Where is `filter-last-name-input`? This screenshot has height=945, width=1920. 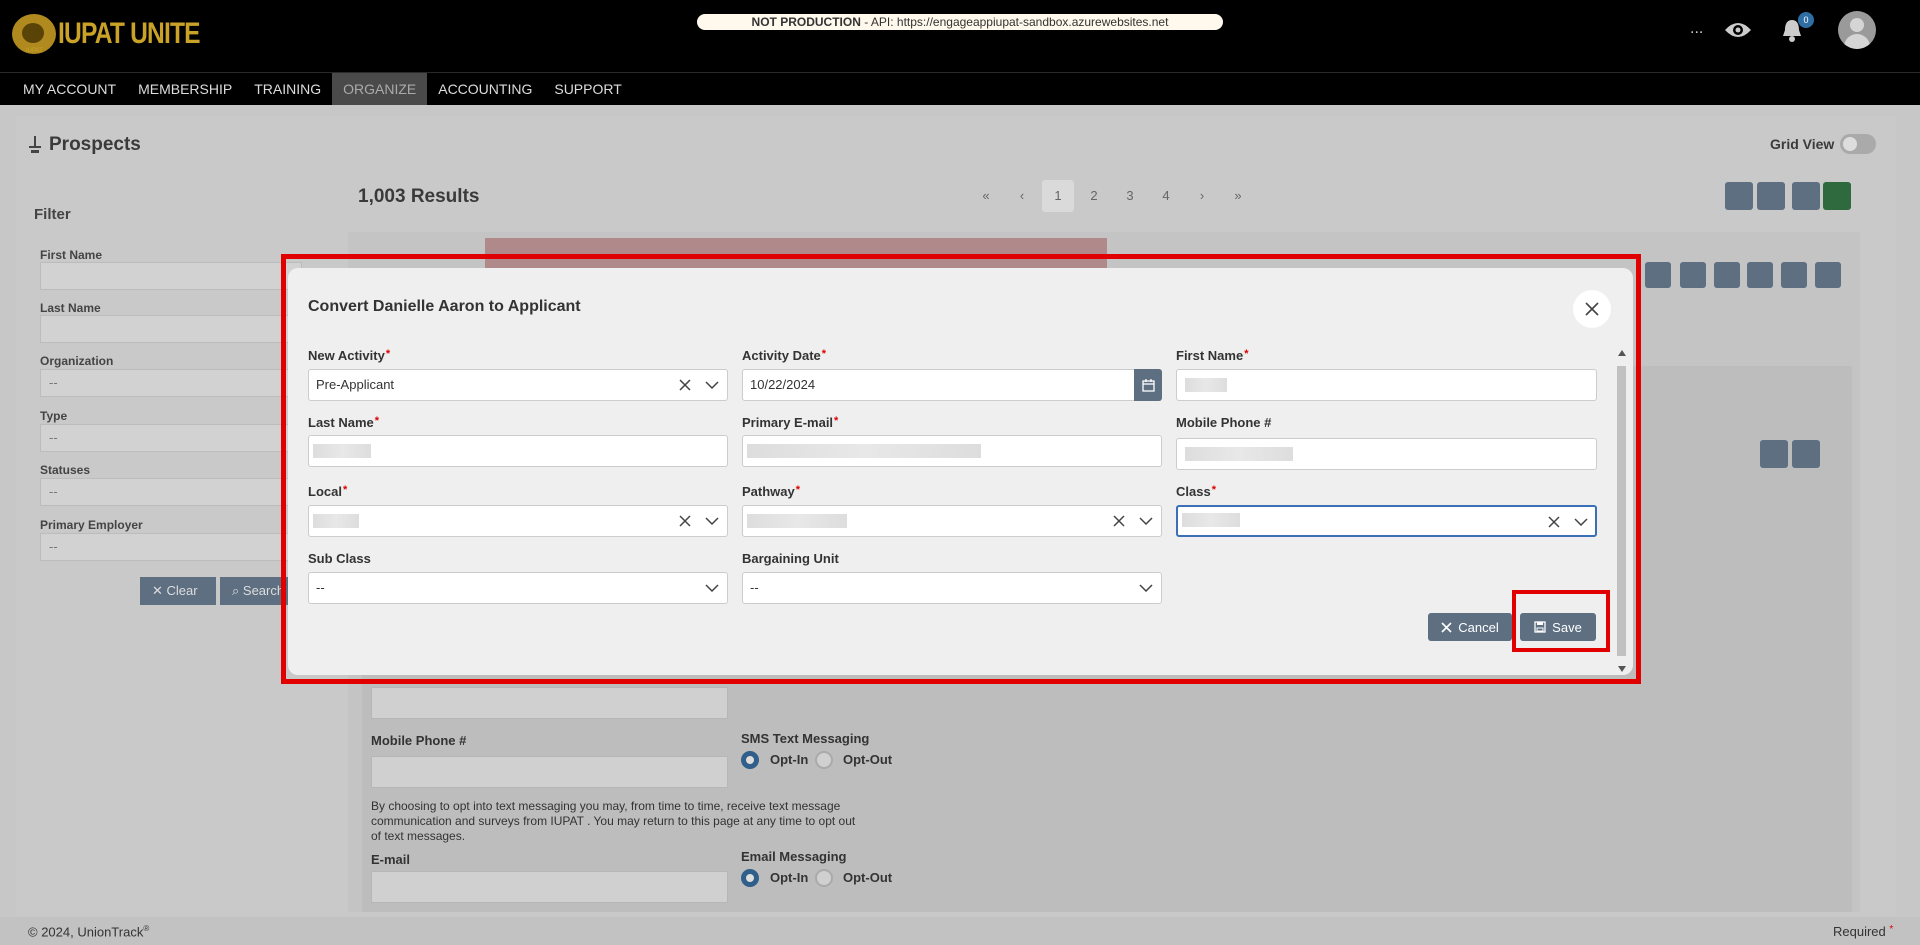 filter-last-name-input is located at coordinates (171, 329).